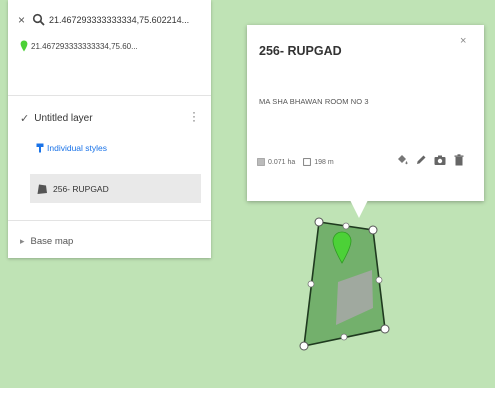 This screenshot has height=403, width=495. Describe the element at coordinates (282, 162) in the screenshot. I see `area-value: 0.071 ha` at that location.